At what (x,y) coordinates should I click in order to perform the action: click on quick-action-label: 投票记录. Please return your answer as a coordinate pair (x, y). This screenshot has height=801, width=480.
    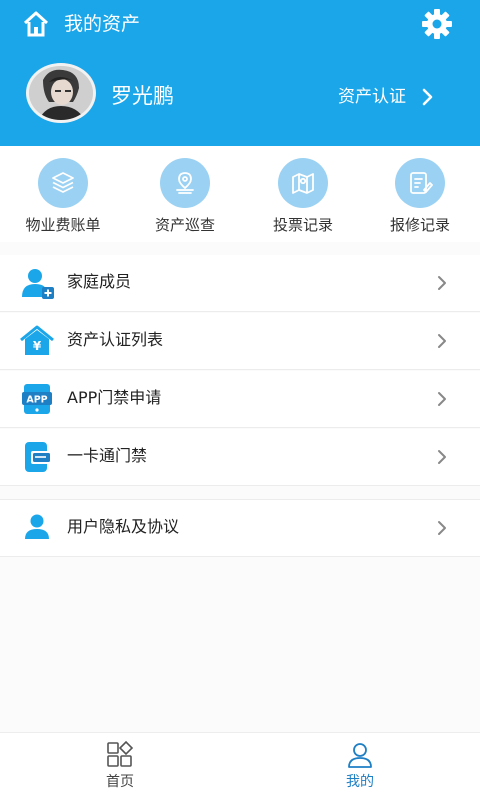
    Looking at the image, I should click on (302, 225).